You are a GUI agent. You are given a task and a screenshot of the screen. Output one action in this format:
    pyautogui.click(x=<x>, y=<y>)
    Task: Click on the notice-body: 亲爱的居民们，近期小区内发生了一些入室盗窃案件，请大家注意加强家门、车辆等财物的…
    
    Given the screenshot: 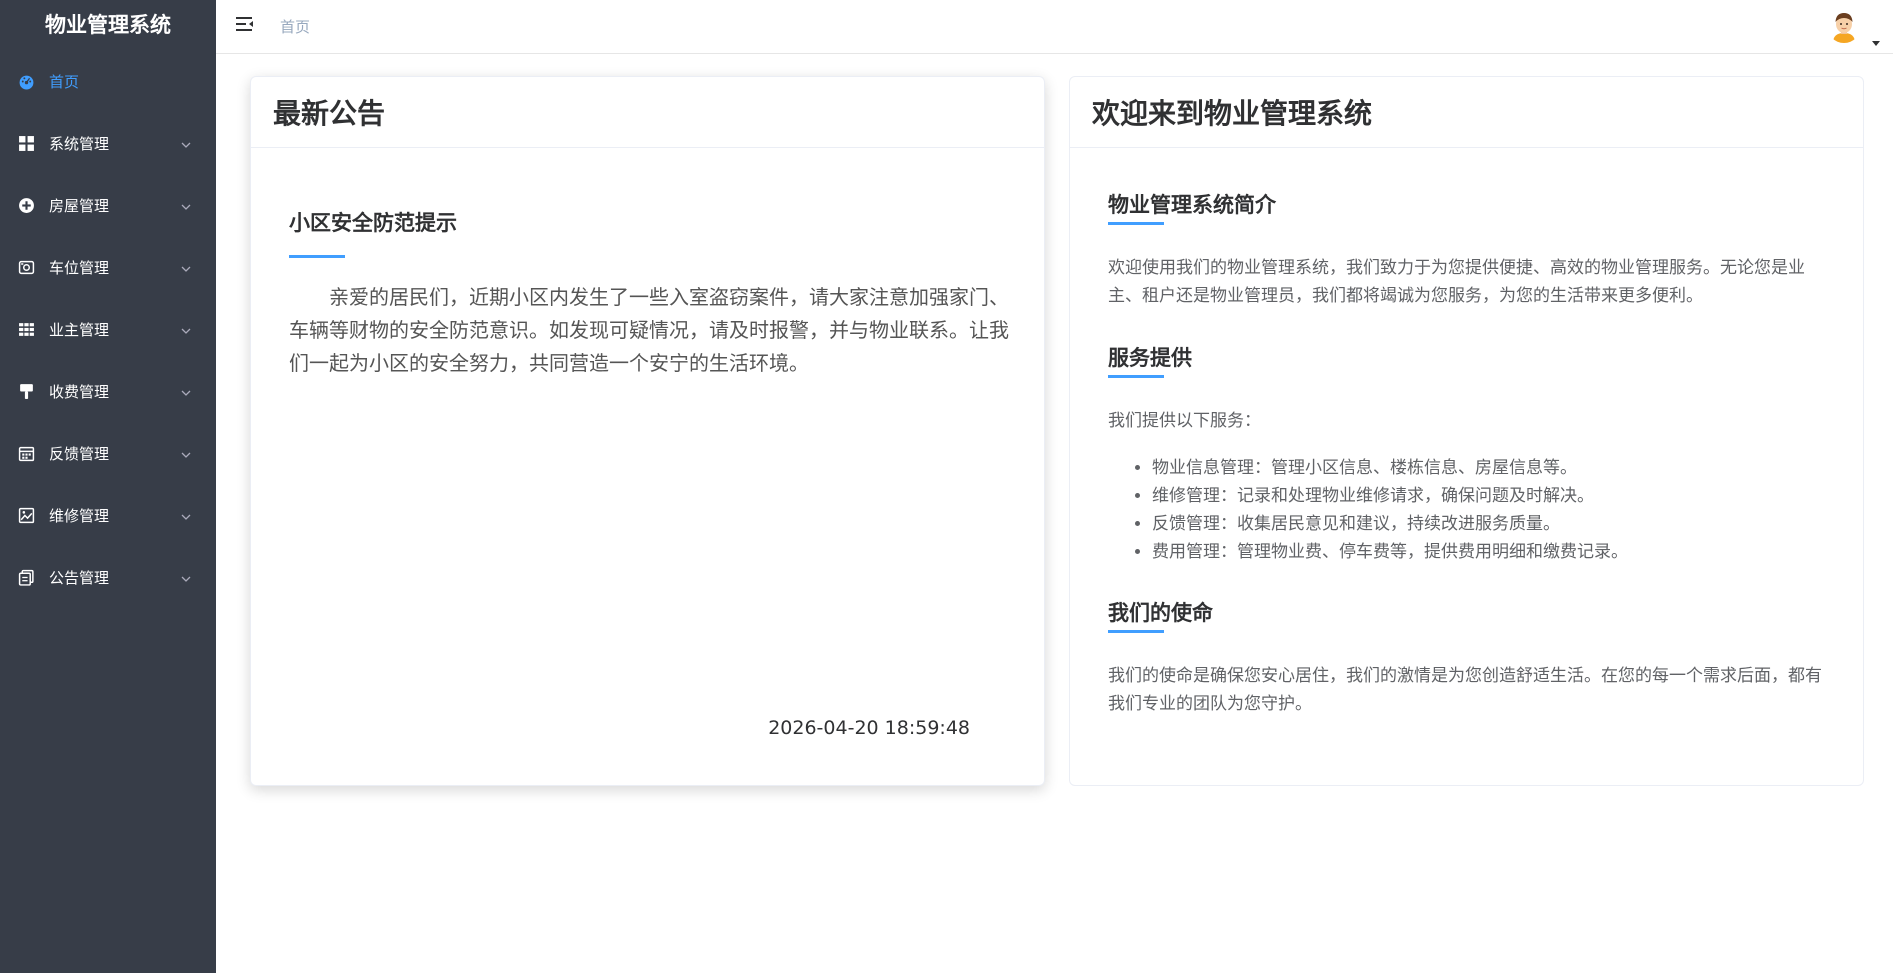 What is the action you would take?
    pyautogui.click(x=649, y=330)
    